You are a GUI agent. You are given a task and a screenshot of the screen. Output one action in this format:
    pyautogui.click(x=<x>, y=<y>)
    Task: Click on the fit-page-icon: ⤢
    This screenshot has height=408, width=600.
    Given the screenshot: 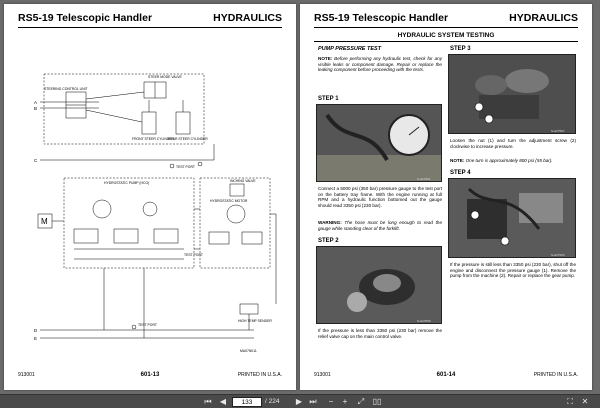 What is the action you would take?
    pyautogui.click(x=361, y=402)
    